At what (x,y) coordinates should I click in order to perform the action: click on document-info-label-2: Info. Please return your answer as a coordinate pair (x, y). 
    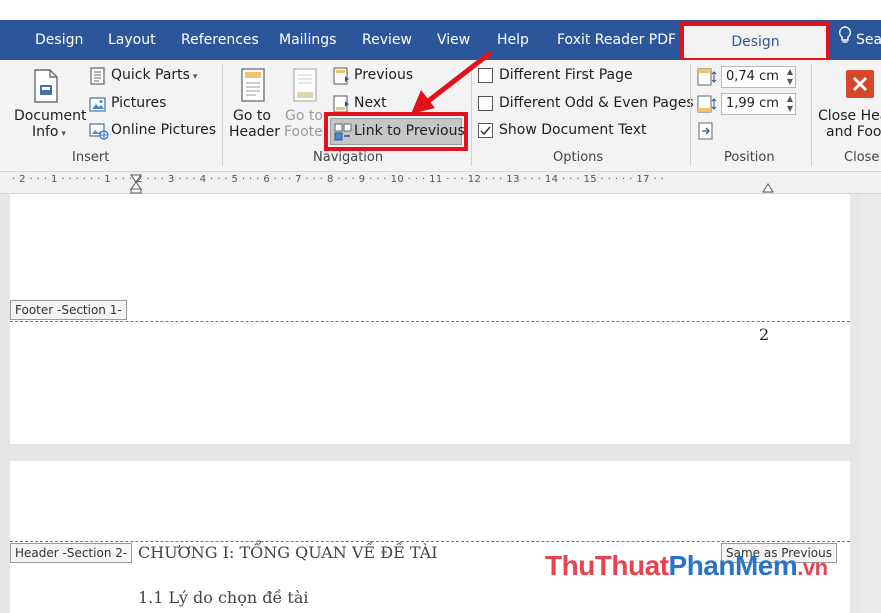
    Looking at the image, I should click on (45, 132).